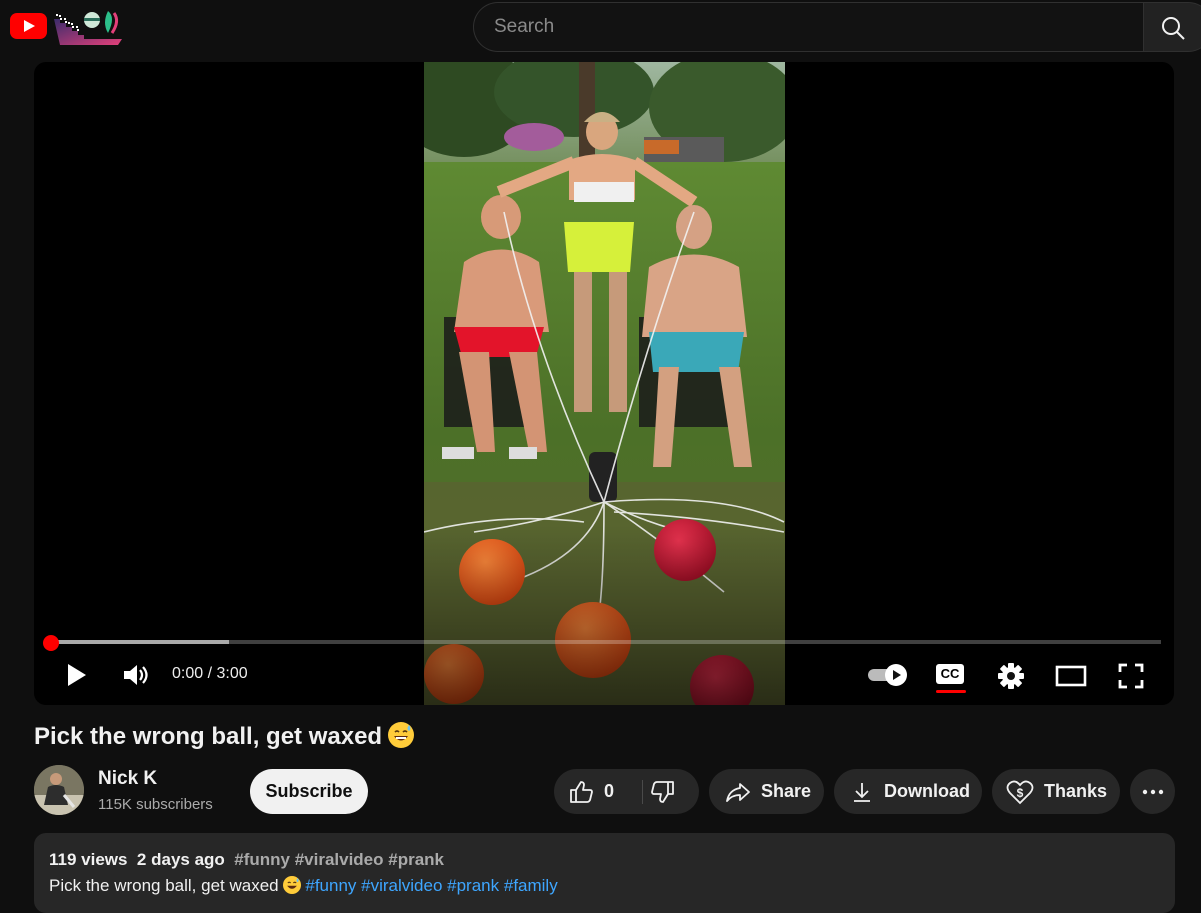  I want to click on hashtag-link: #funny, so click(330, 885).